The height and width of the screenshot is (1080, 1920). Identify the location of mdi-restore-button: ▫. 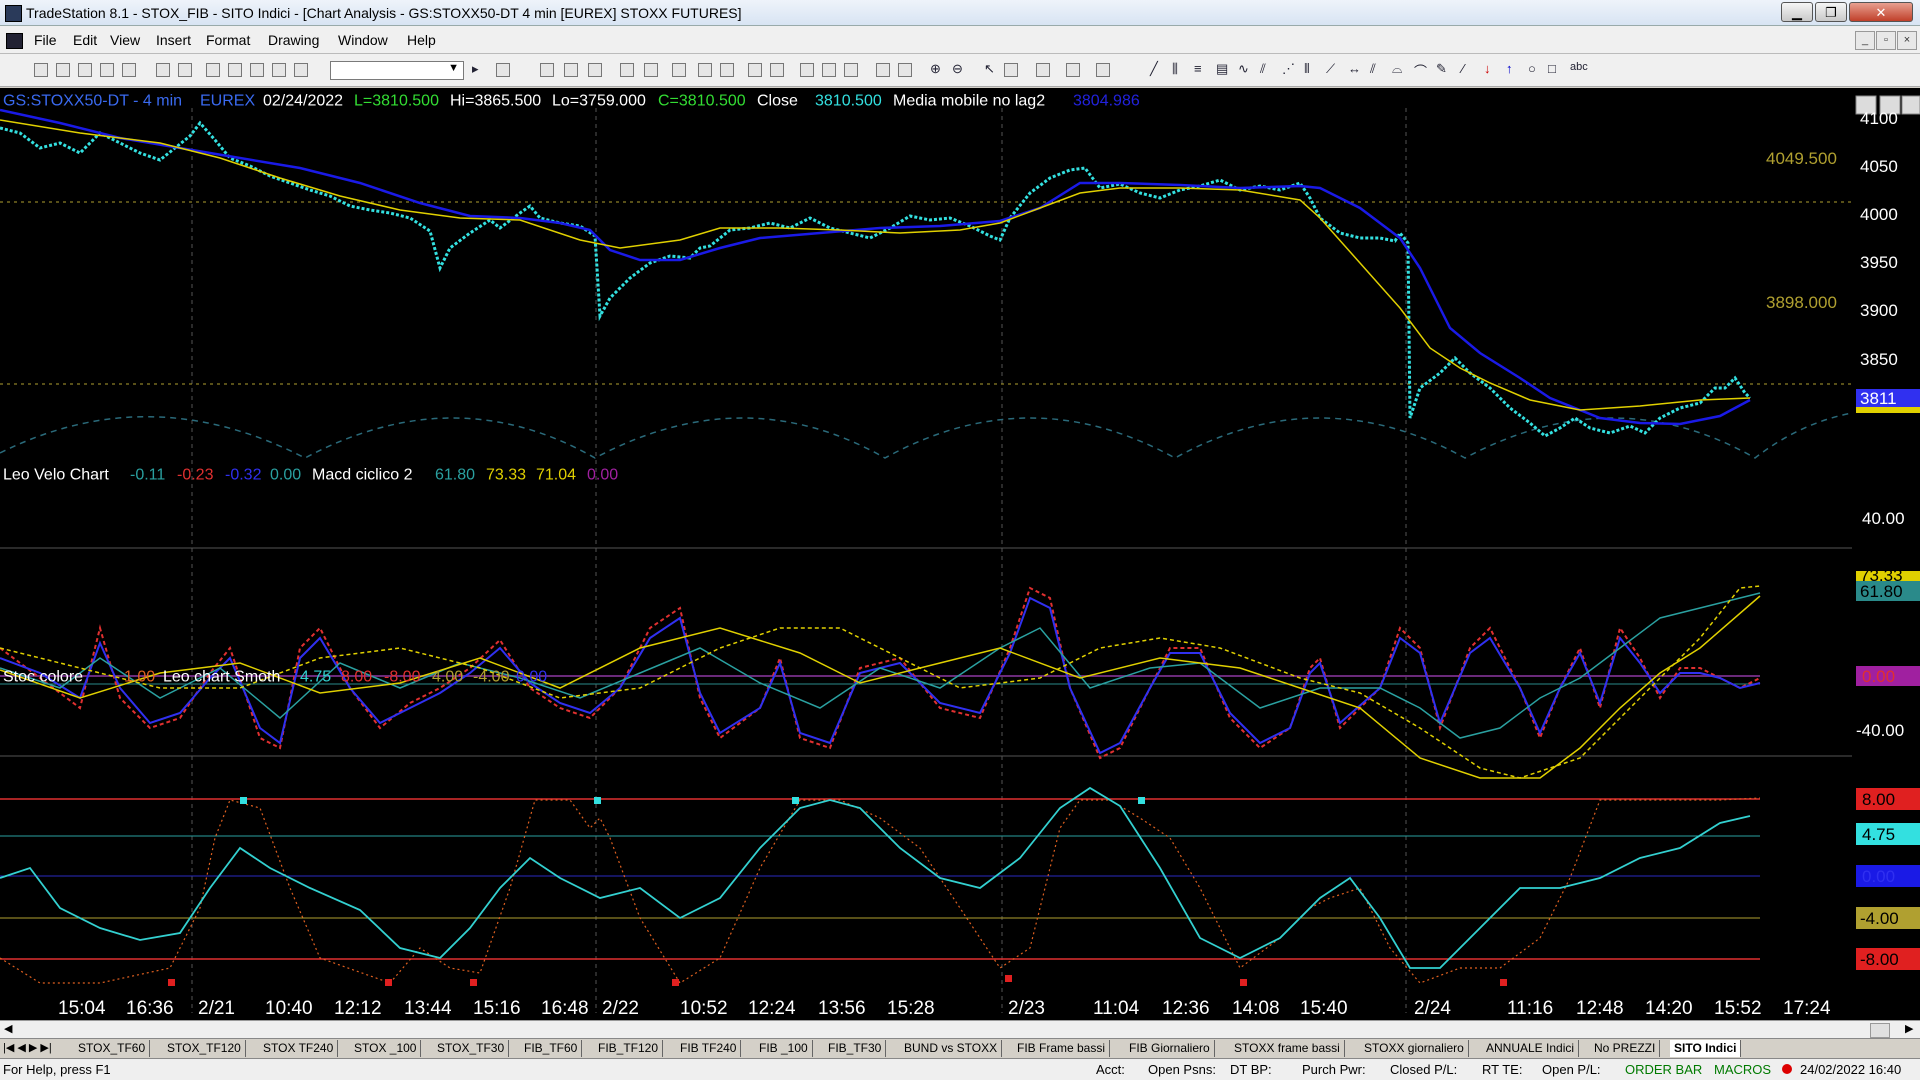
(1886, 40).